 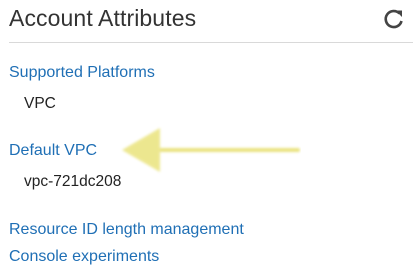 What do you see at coordinates (394, 19) in the screenshot?
I see `refresh-icon` at bounding box center [394, 19].